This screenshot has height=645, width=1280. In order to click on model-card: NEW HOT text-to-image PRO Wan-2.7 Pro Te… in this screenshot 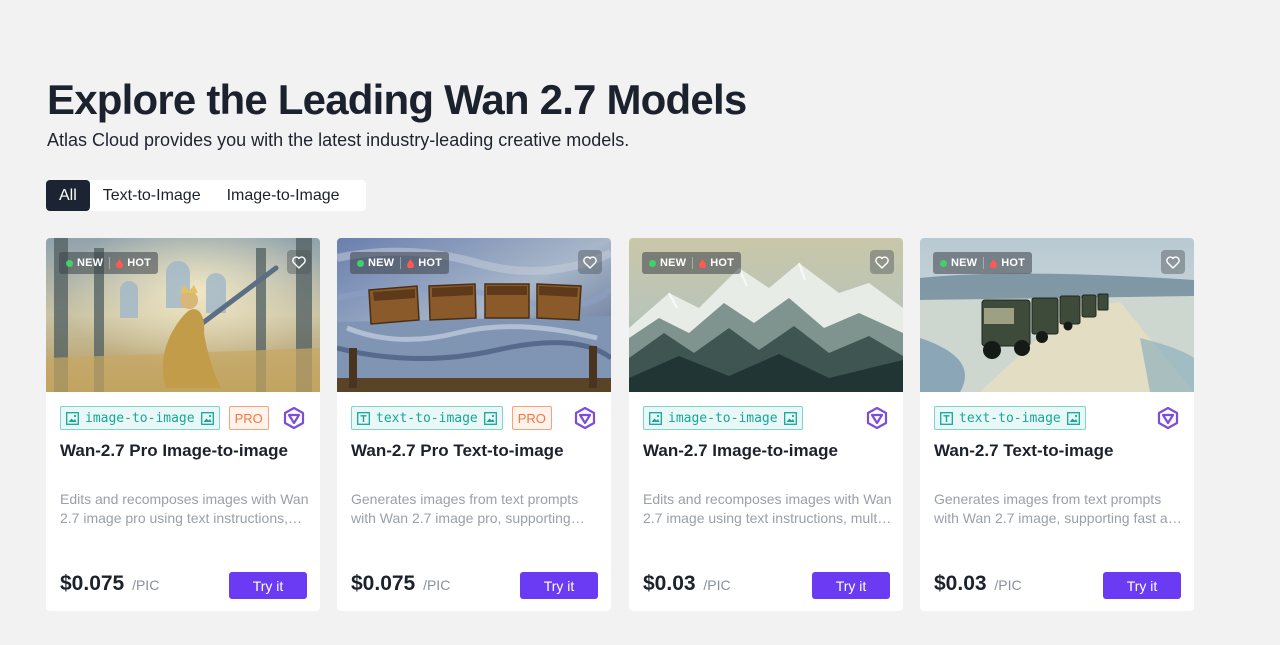, I will do `click(474, 424)`.